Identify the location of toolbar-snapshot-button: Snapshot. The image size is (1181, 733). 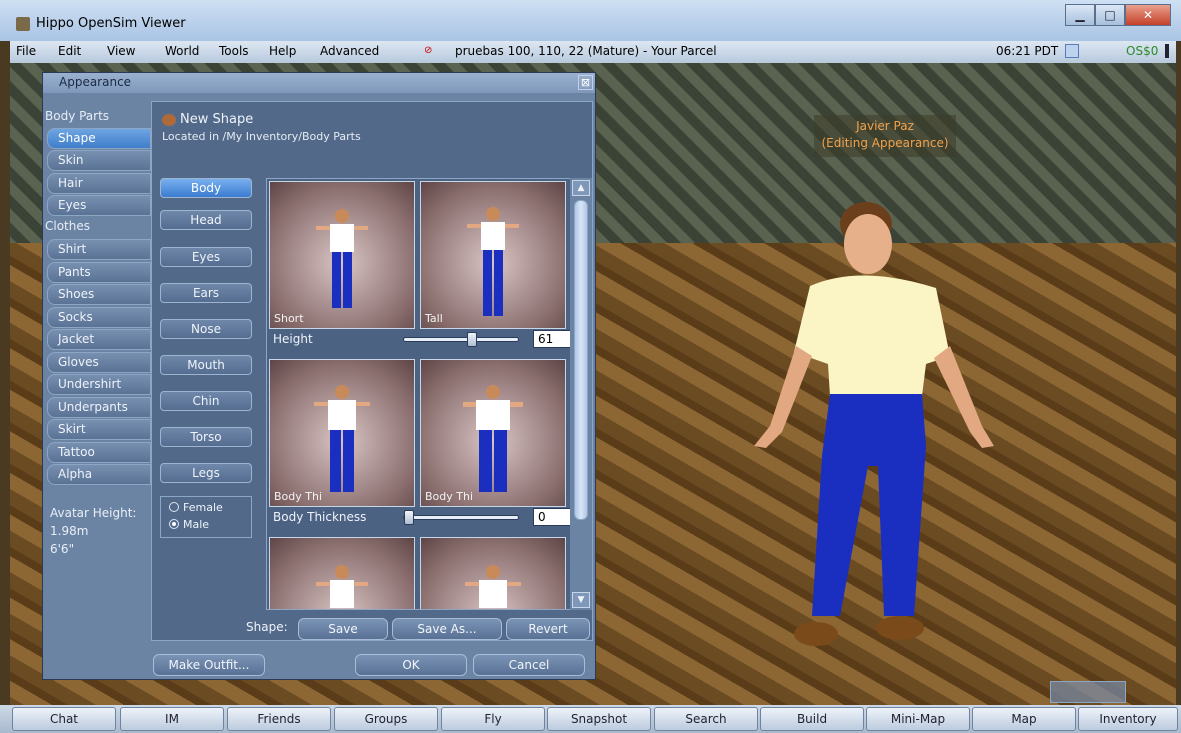
(599, 719).